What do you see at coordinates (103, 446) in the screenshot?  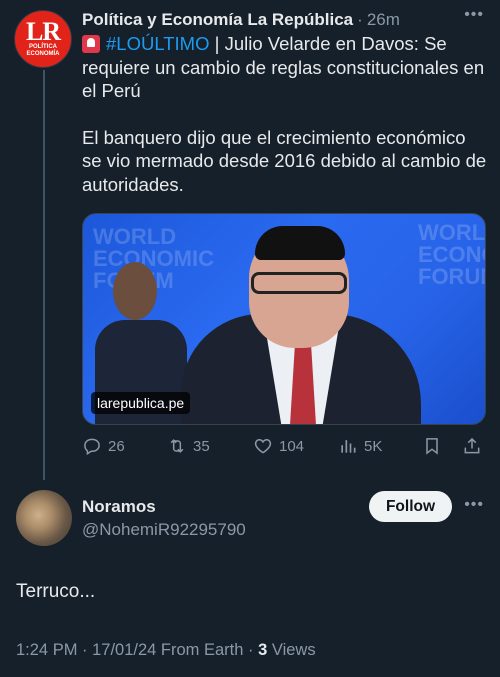 I see `reply-button: 26` at bounding box center [103, 446].